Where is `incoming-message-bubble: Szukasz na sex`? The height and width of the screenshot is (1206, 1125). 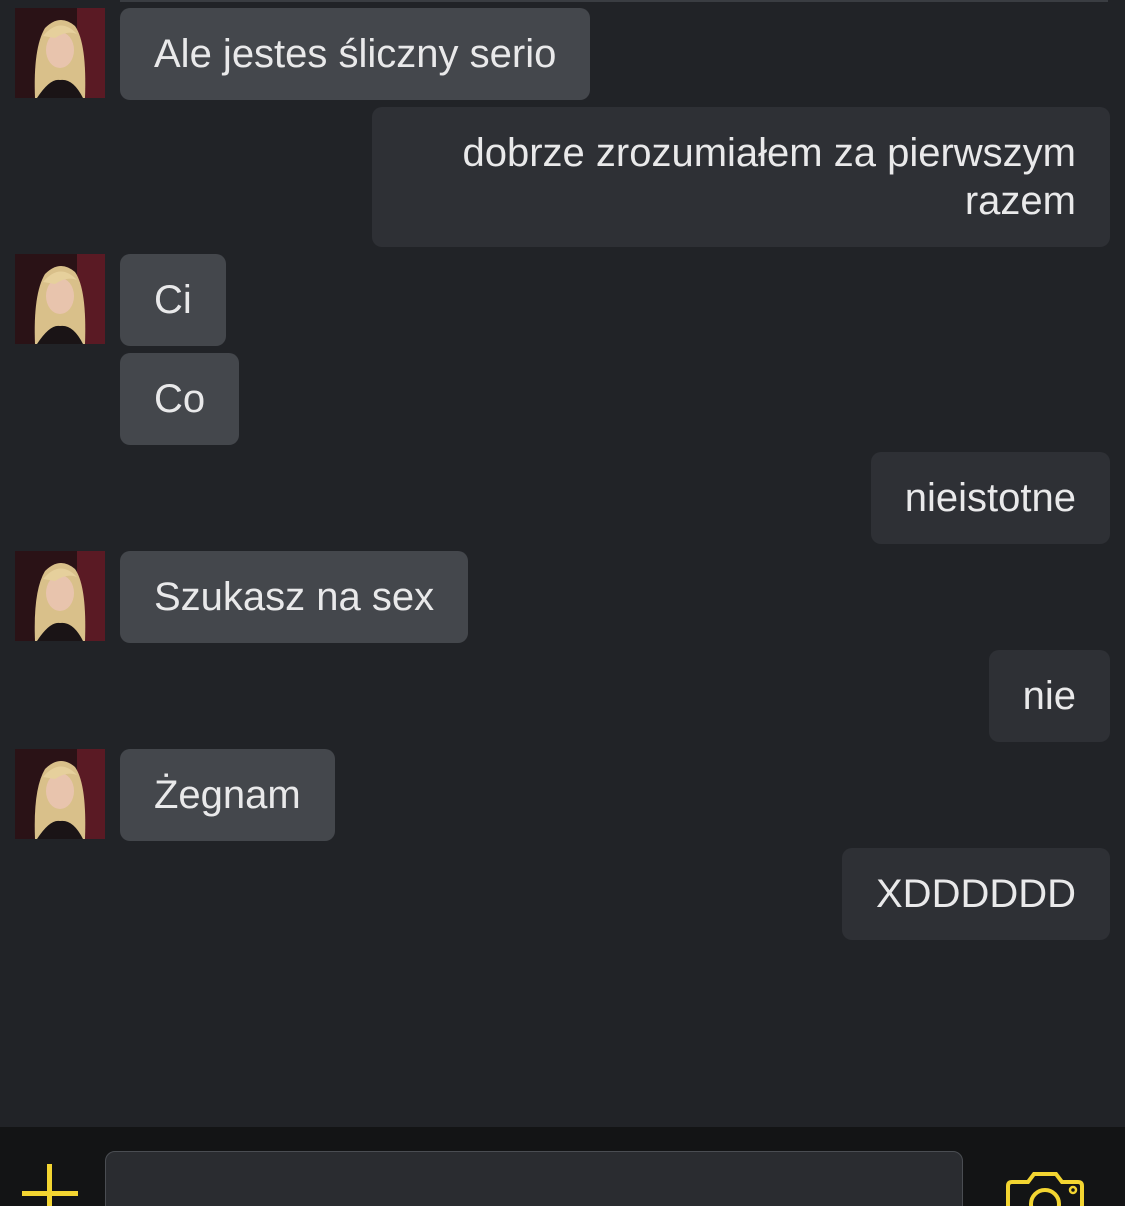
incoming-message-bubble: Szukasz na sex is located at coordinates (294, 597).